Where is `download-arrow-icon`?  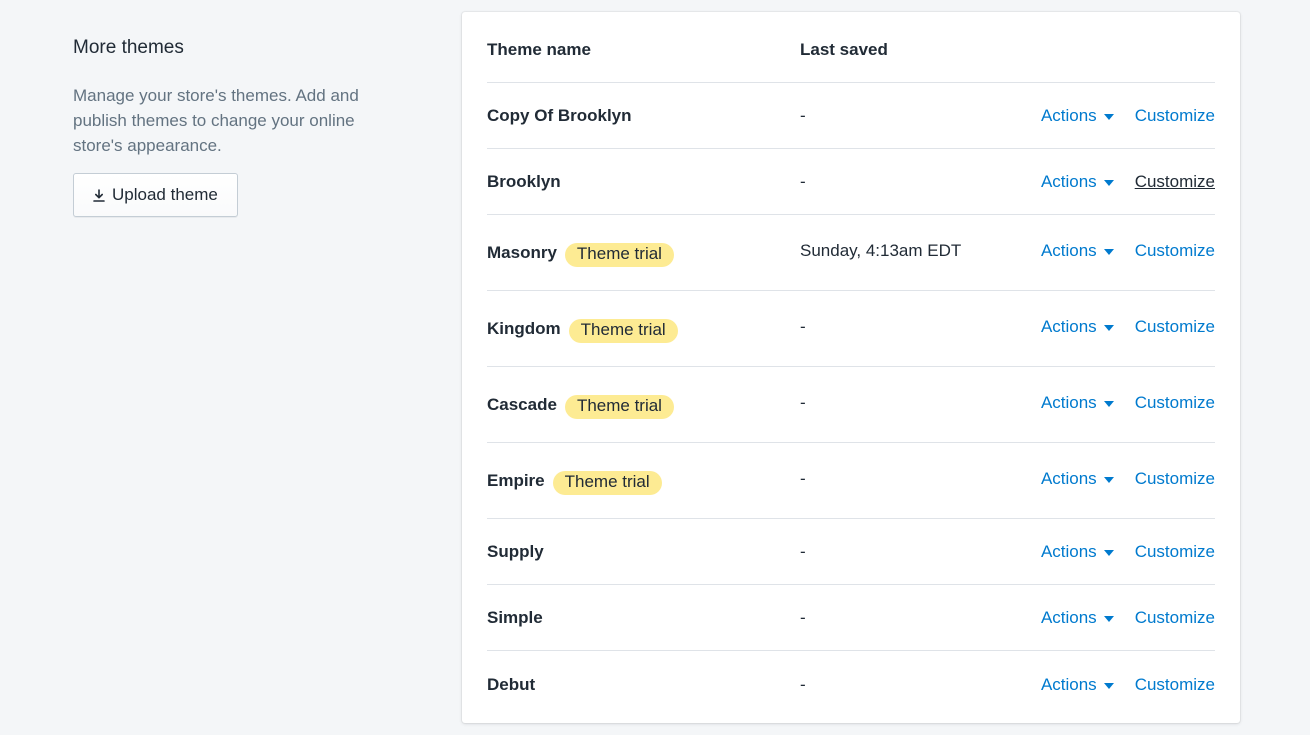
download-arrow-icon is located at coordinates (99, 195).